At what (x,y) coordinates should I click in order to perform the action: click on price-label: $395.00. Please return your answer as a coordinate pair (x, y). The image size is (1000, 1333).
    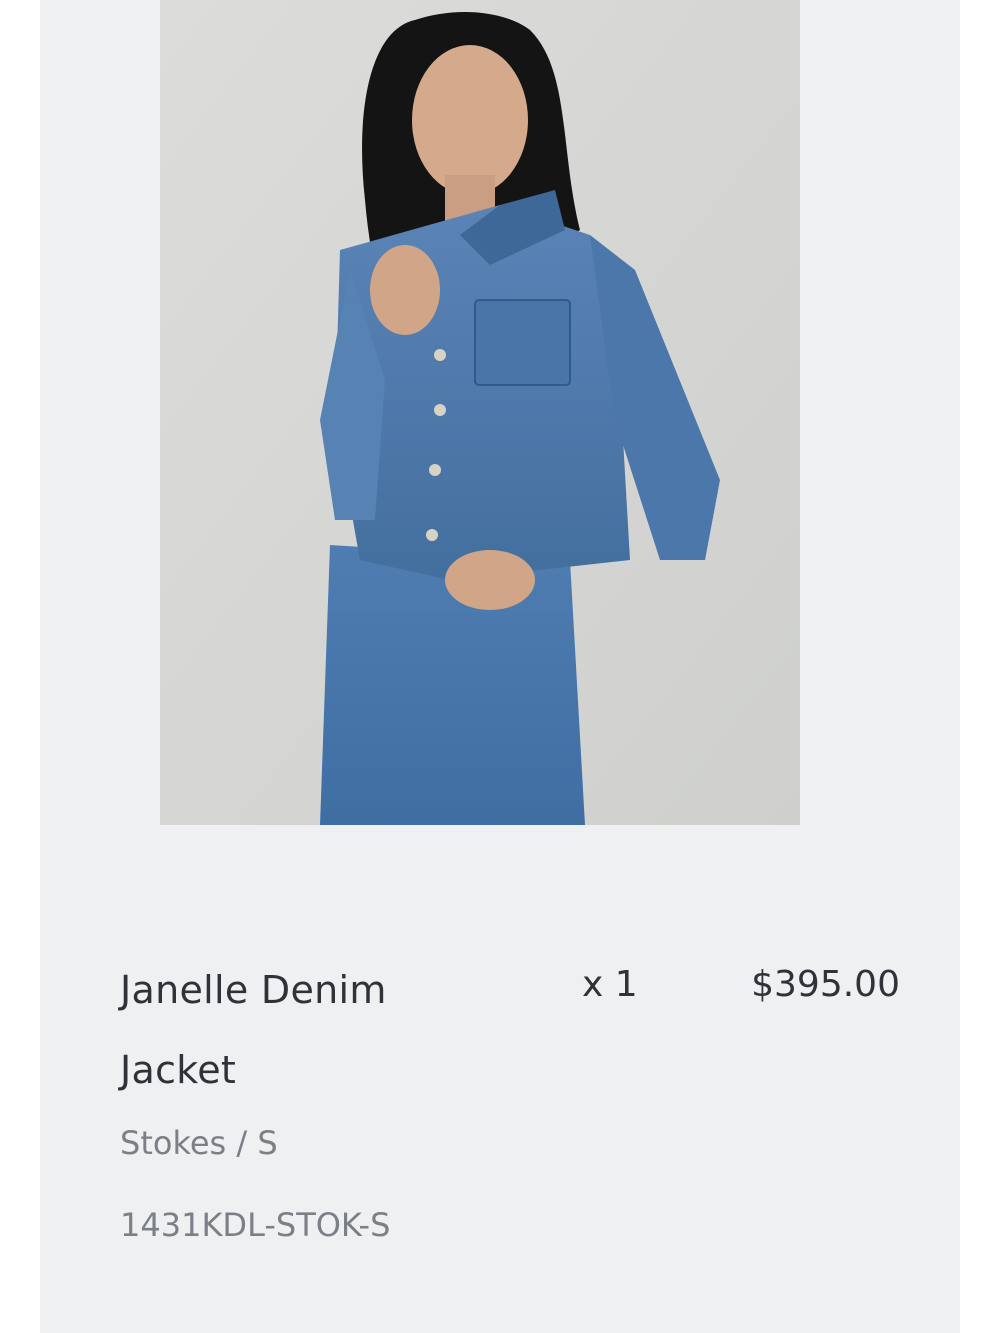
    Looking at the image, I should click on (825, 984).